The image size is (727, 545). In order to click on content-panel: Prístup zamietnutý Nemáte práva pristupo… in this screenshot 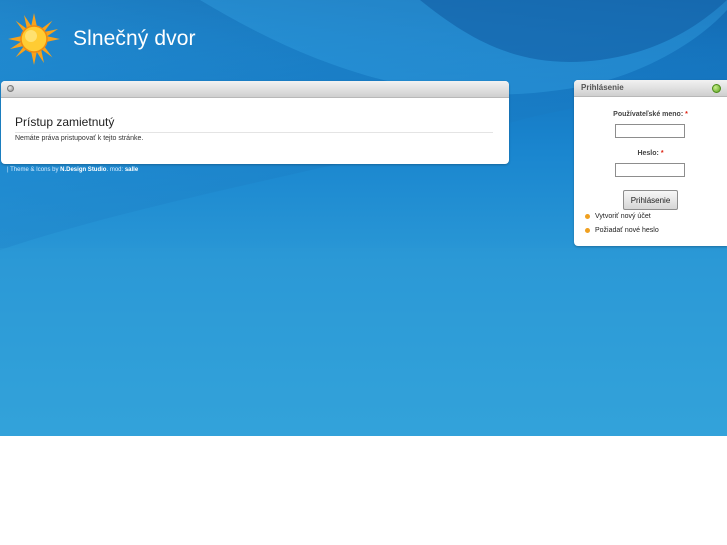, I will do `click(255, 122)`.